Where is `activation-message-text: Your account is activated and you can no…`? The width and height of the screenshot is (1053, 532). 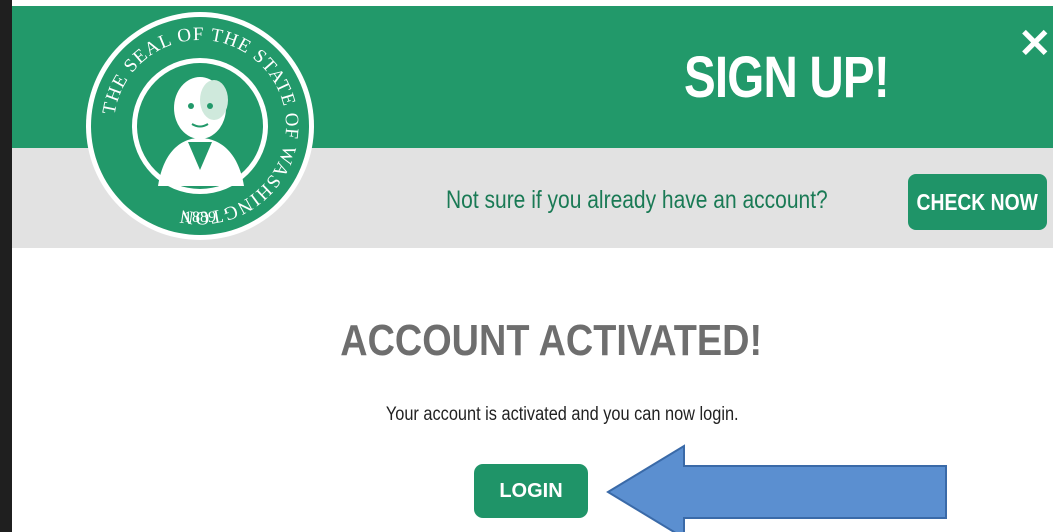
activation-message-text: Your account is activated and you can no… is located at coordinates (563, 414).